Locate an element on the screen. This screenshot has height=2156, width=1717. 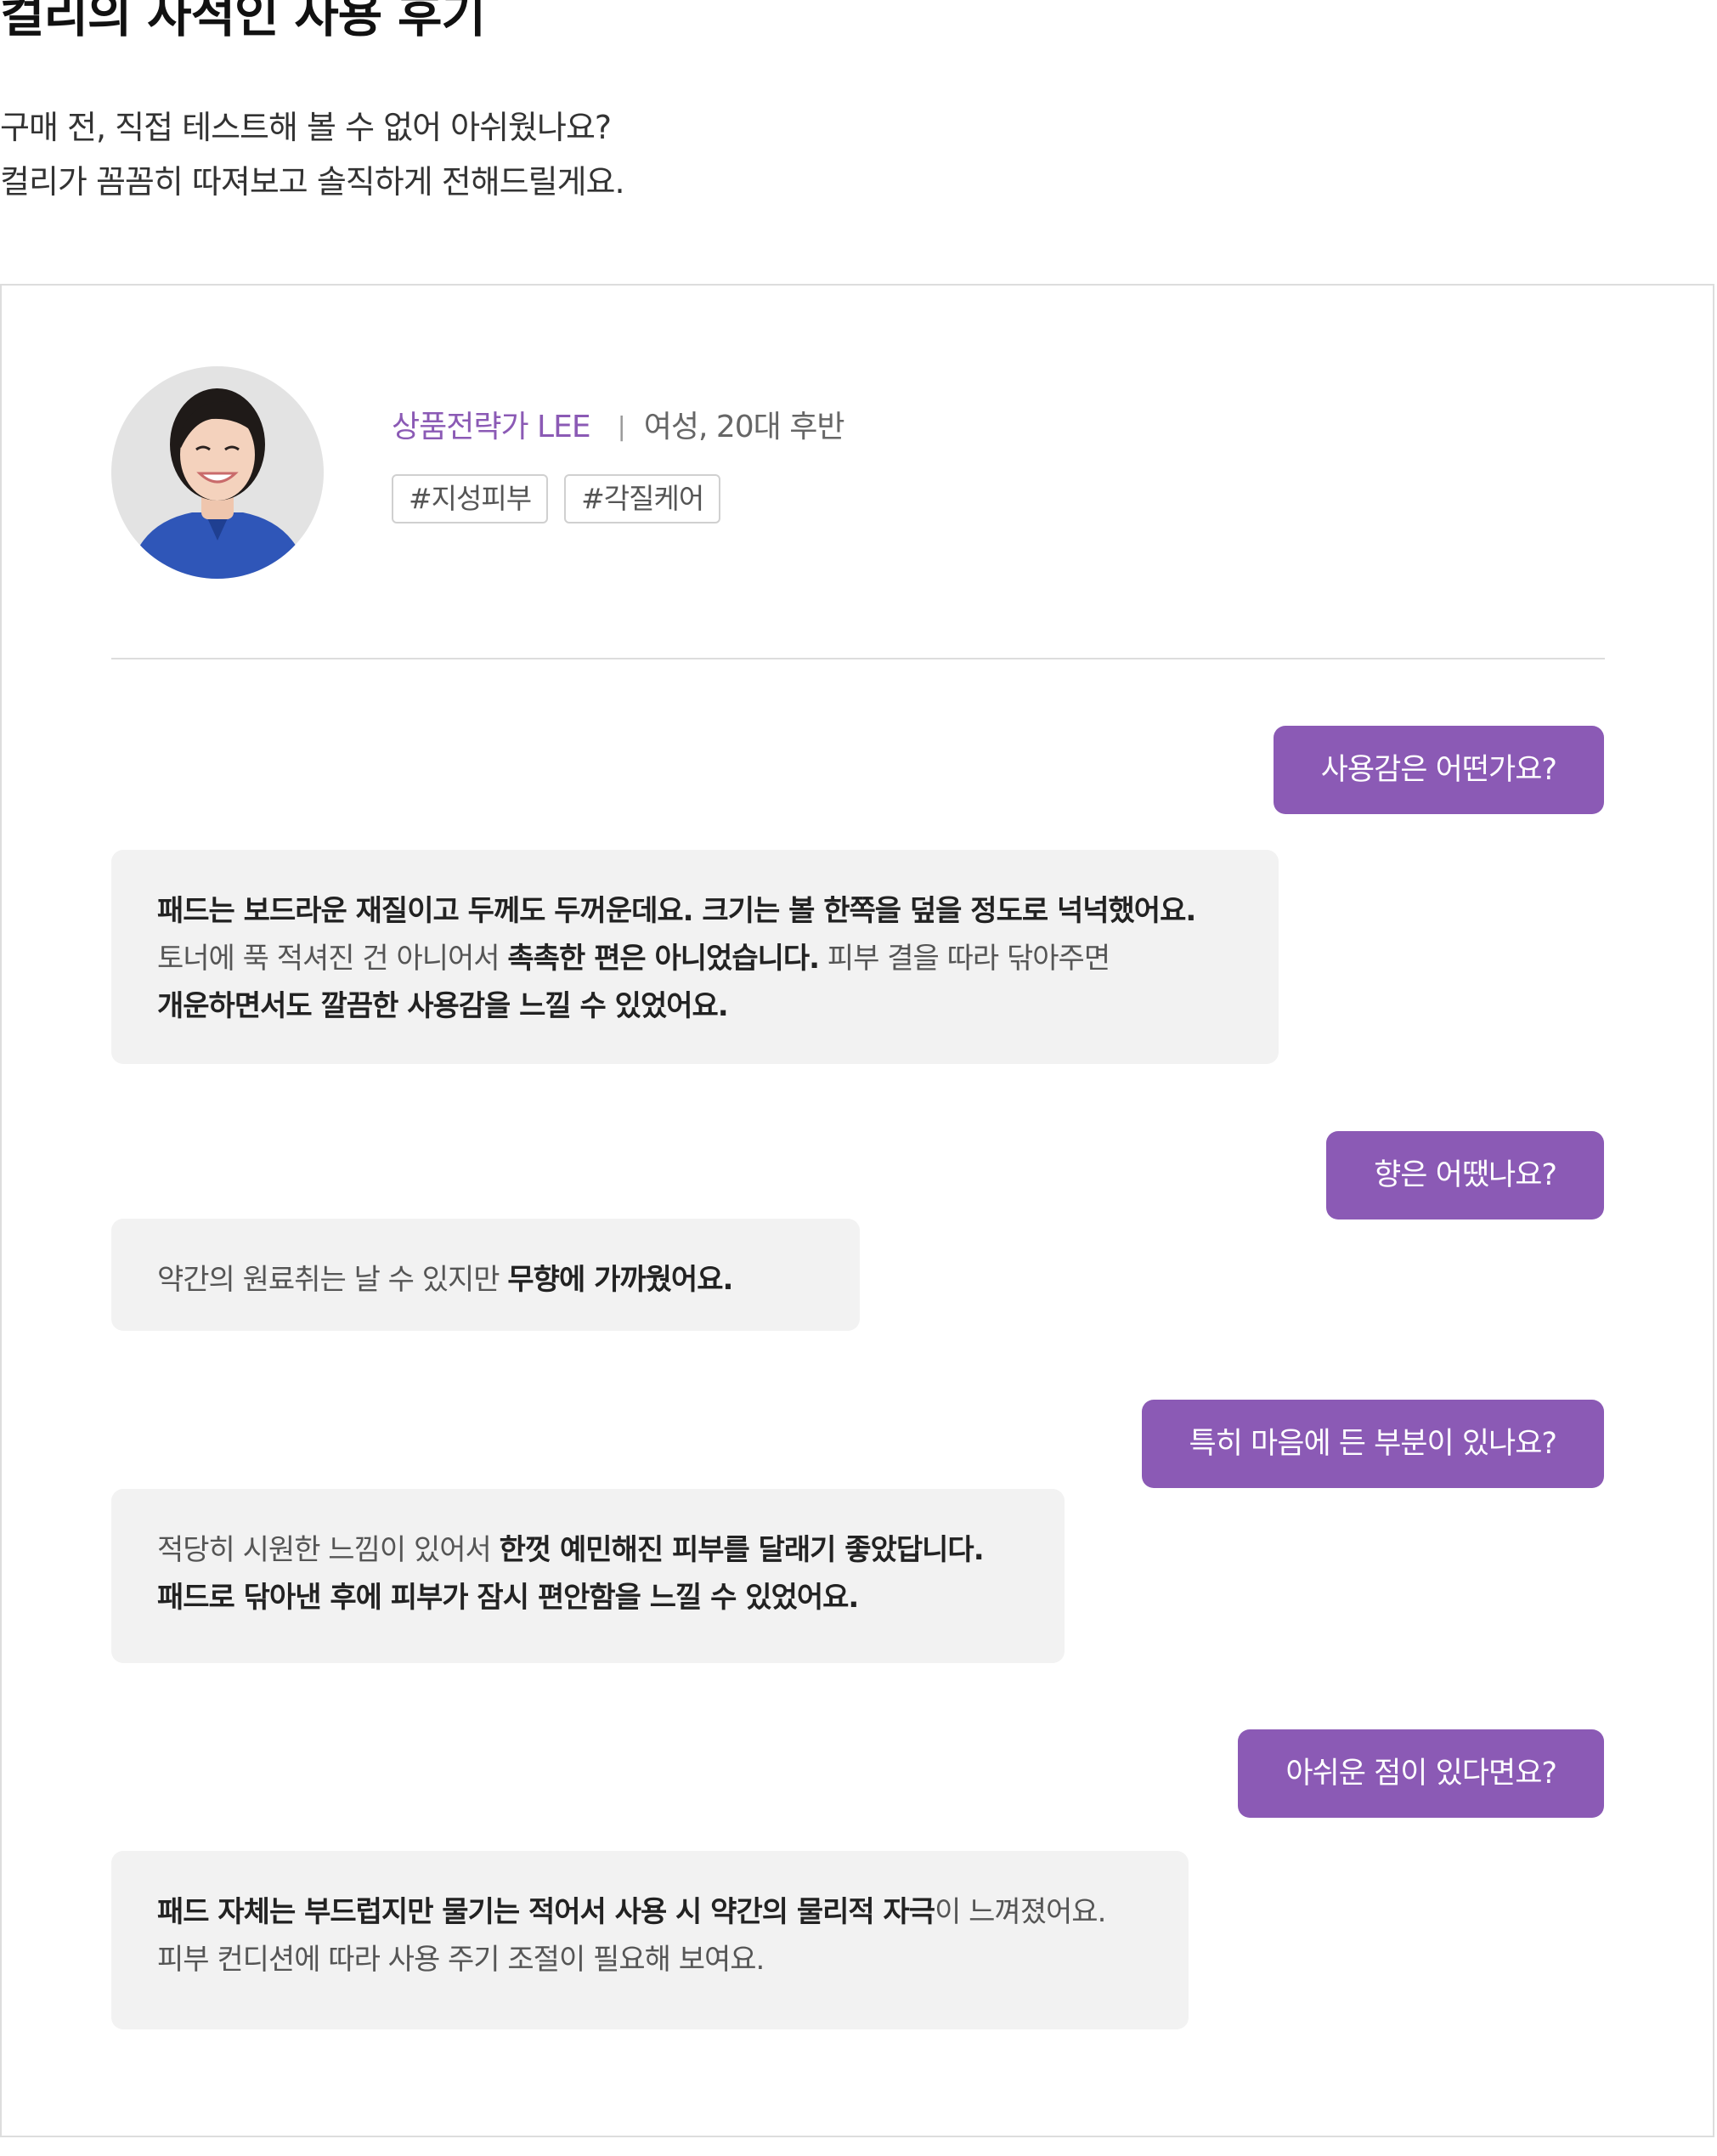
answer-text: 패드로 닦아낸 후에 피부가 잠시 편안함을 느낄 수 있었어요. is located at coordinates (508, 1598).